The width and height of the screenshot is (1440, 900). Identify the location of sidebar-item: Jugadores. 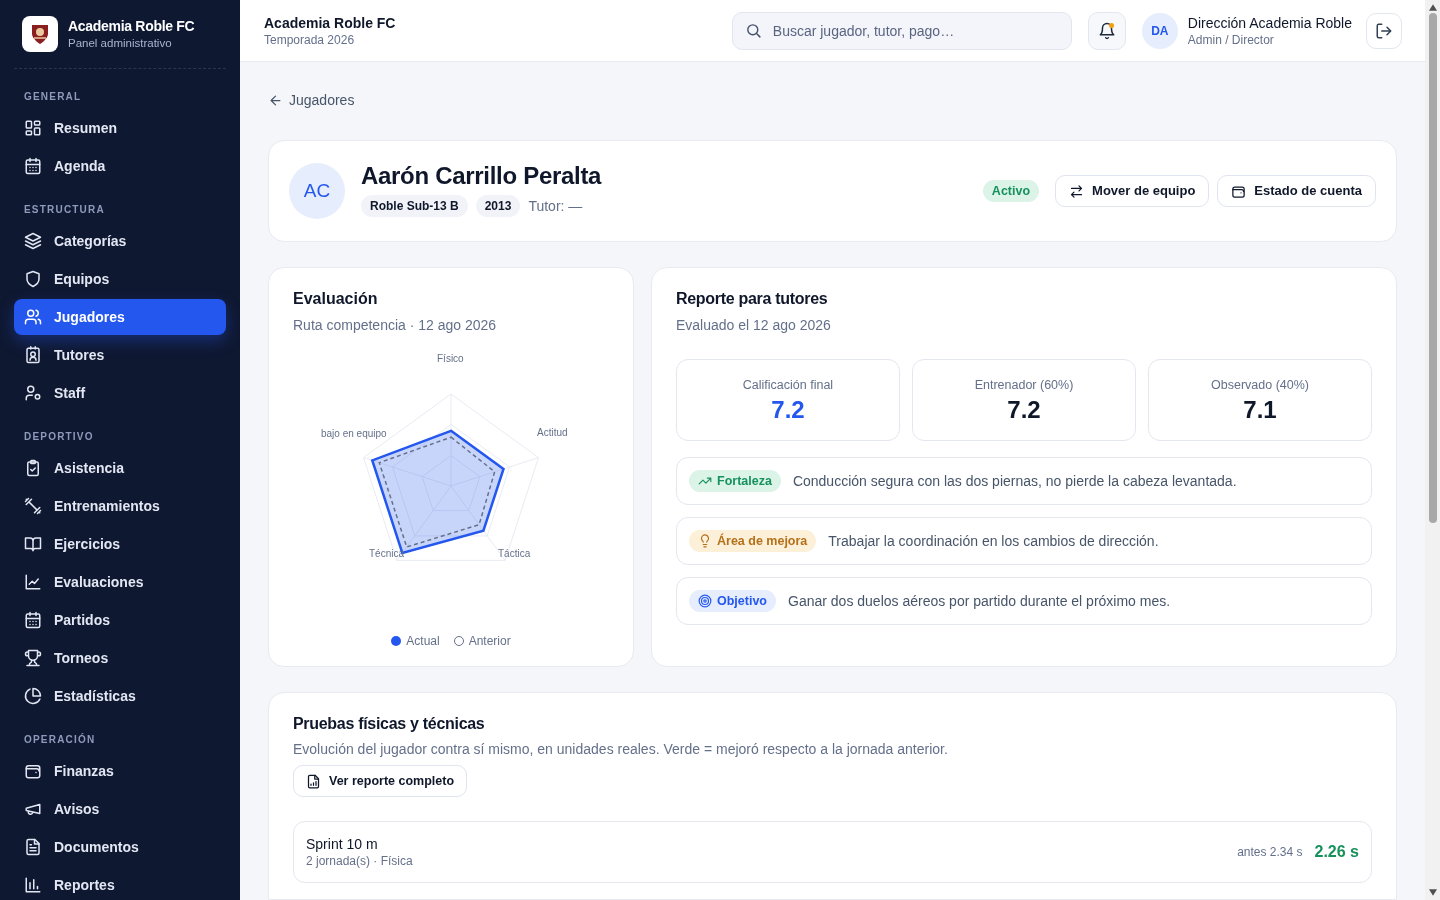
(120, 317).